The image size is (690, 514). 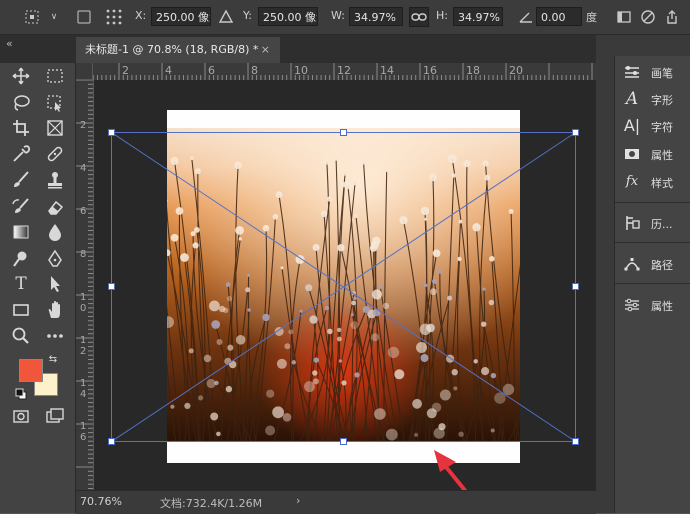 I want to click on fx-styles-icon: fx, so click(x=632, y=181).